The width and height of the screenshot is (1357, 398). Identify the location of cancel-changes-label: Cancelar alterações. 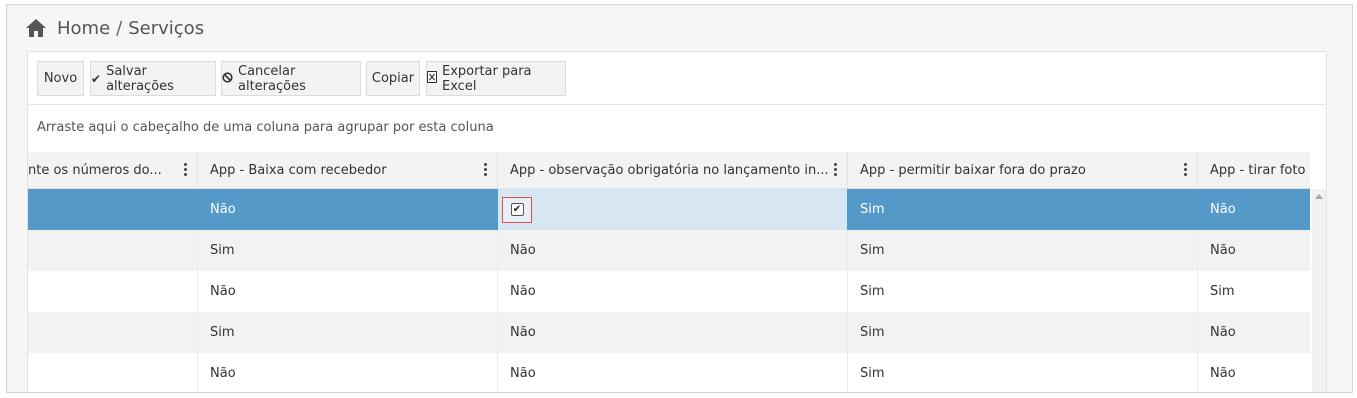
(272, 78).